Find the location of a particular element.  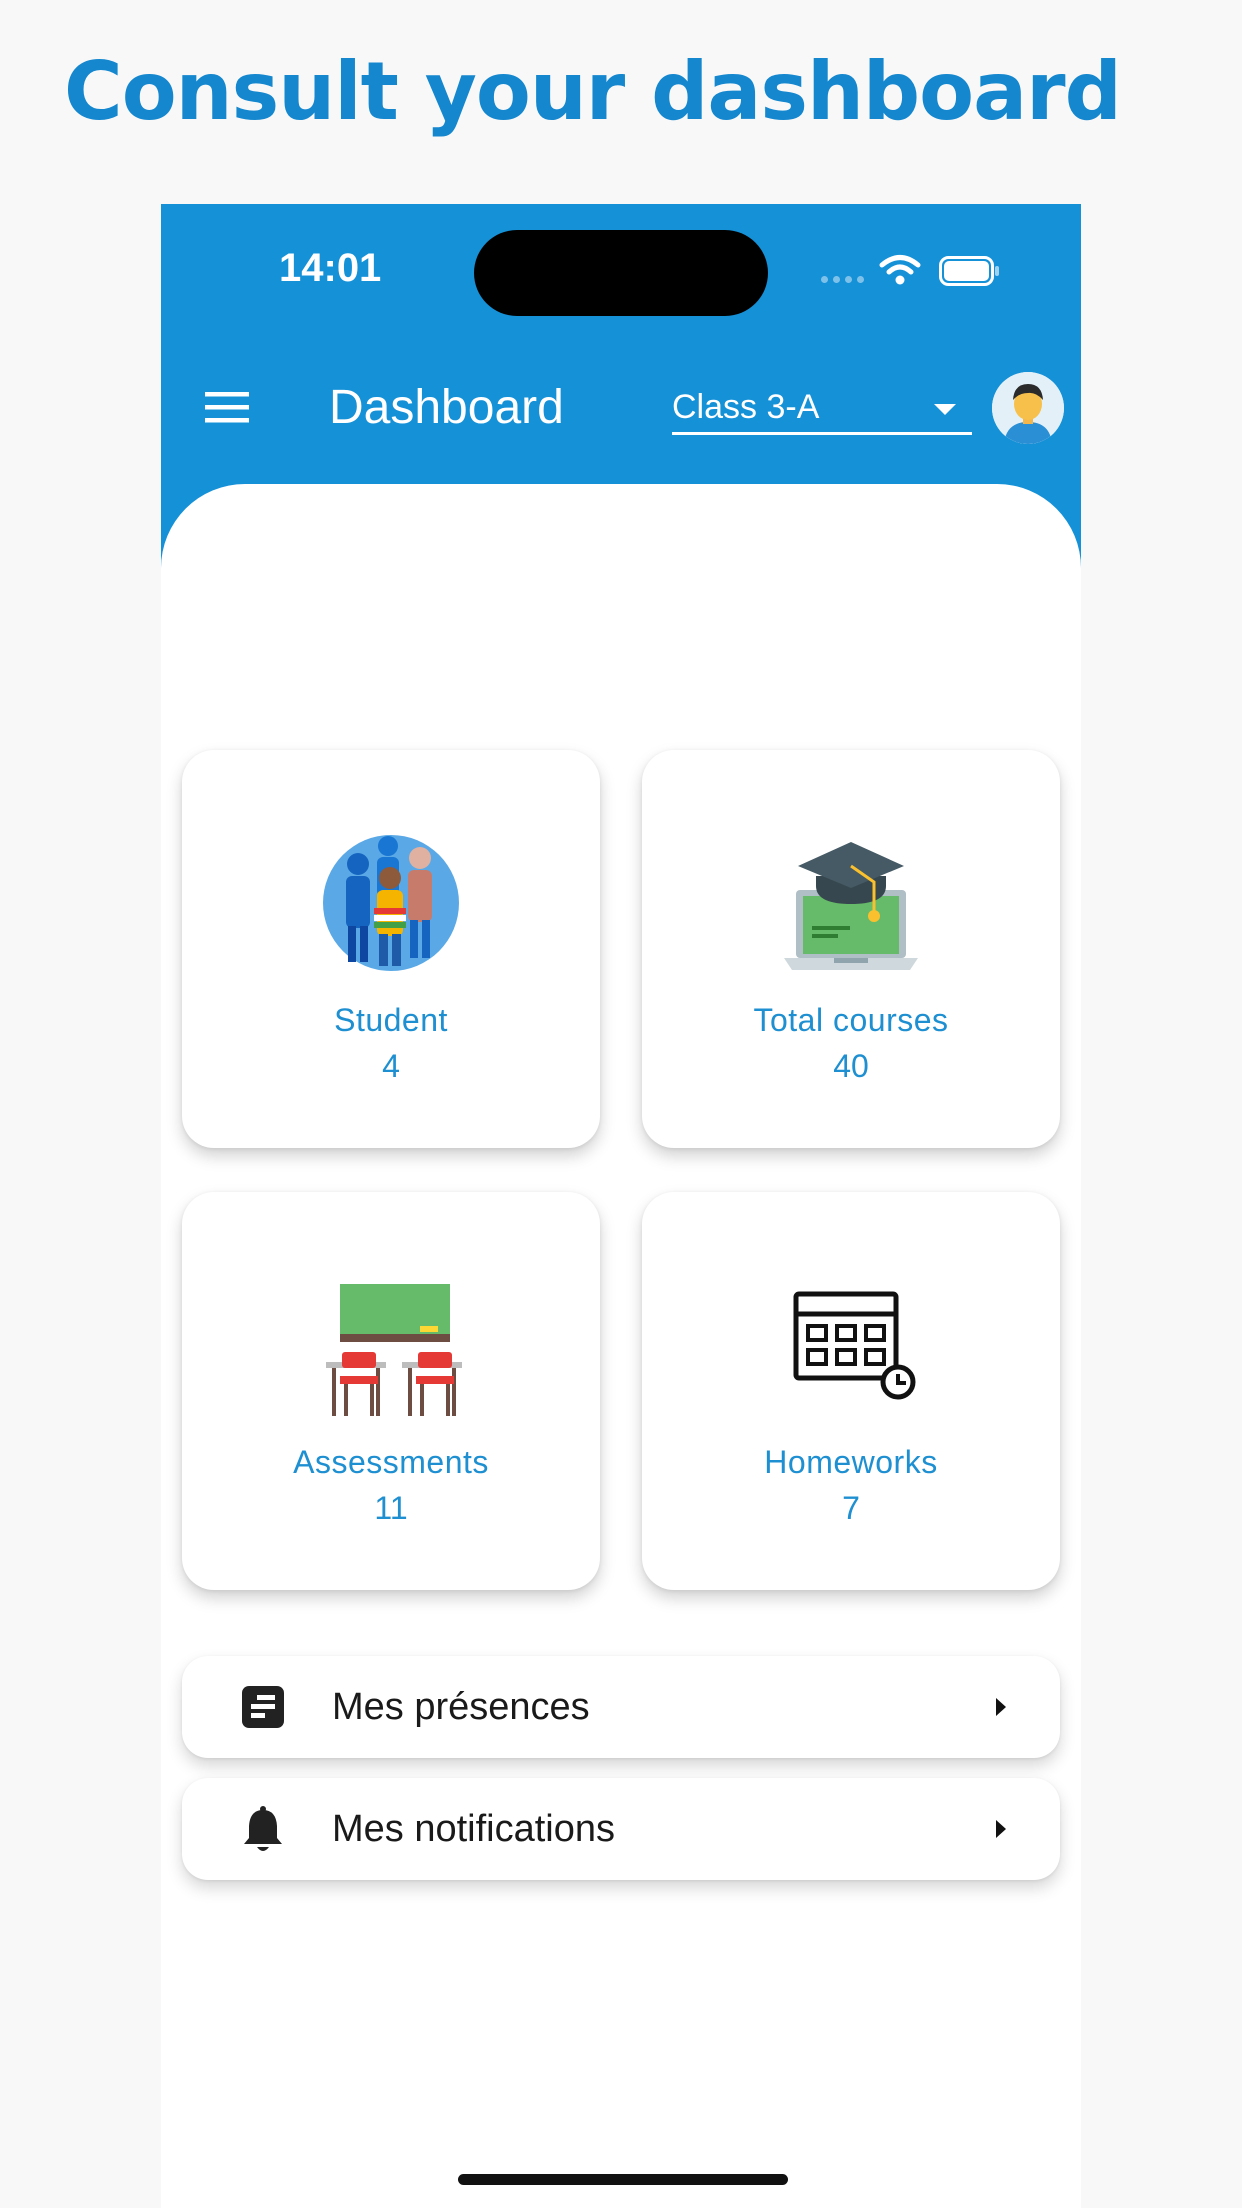

students-group-icon is located at coordinates (391, 903).